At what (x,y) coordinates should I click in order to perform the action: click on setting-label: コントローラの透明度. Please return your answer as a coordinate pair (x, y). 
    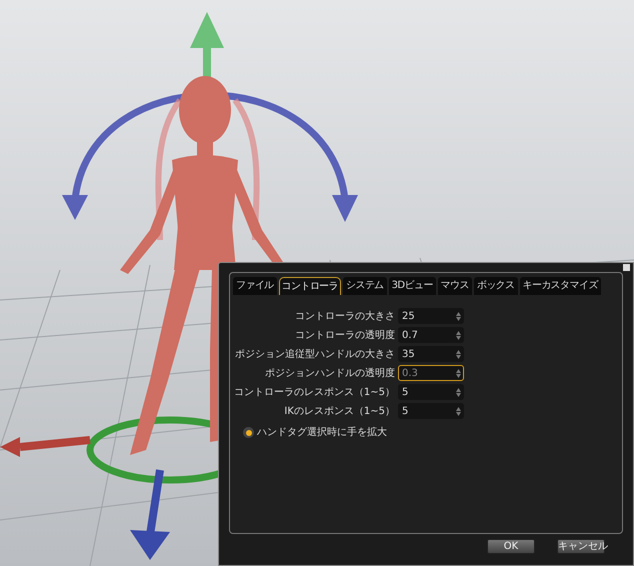
    Looking at the image, I should click on (345, 335).